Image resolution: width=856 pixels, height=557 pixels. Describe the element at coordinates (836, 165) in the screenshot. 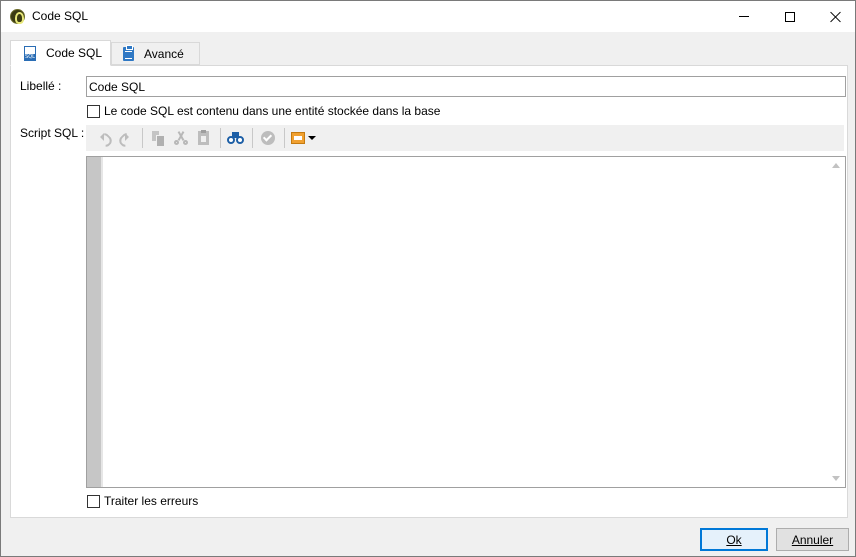

I see `scroll-up-arrow-icon` at that location.